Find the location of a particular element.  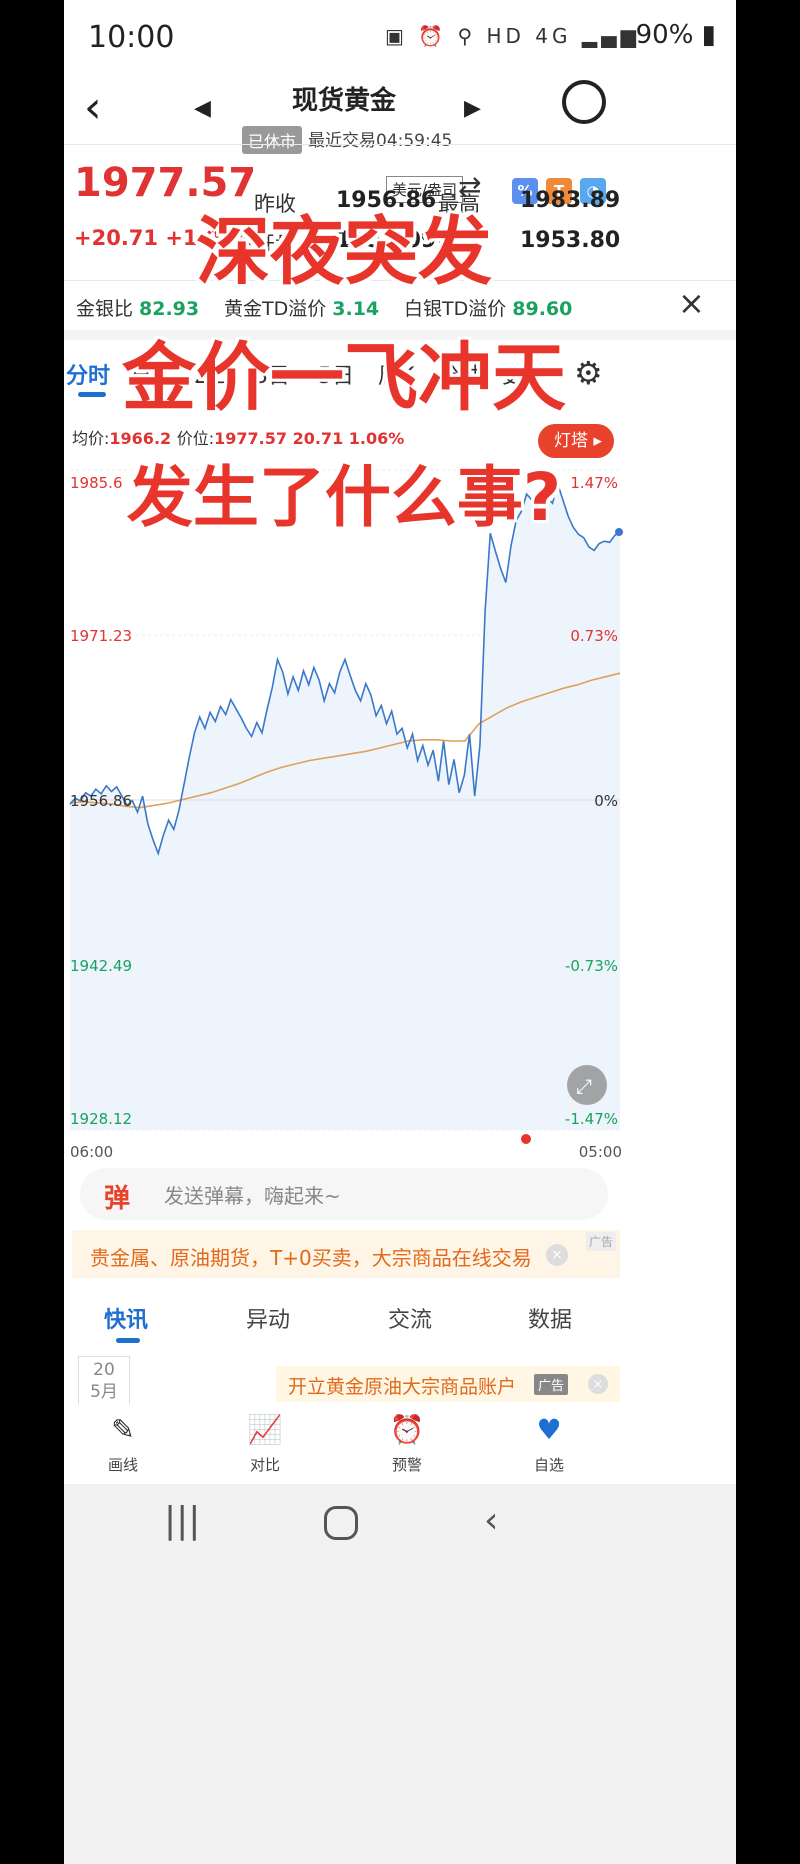

x-tick-label: 05:00 is located at coordinates (600, 1152).